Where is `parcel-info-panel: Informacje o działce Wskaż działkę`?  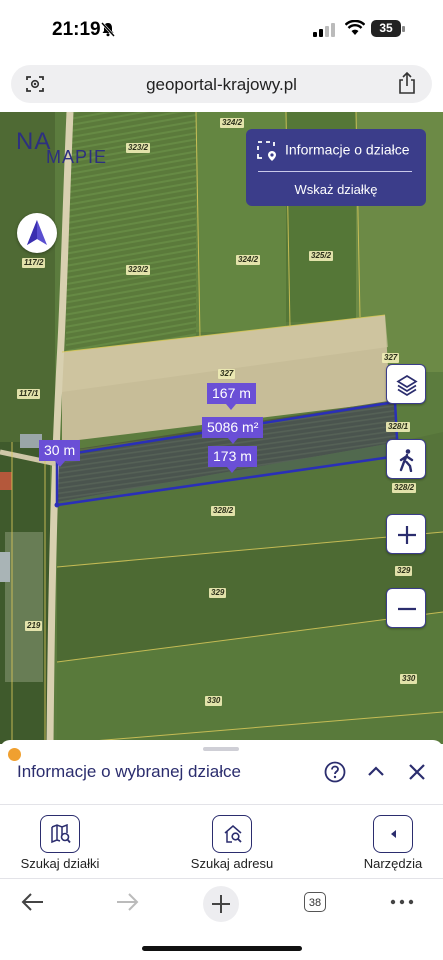
parcel-info-panel: Informacje o działce Wskaż działkę is located at coordinates (336, 167).